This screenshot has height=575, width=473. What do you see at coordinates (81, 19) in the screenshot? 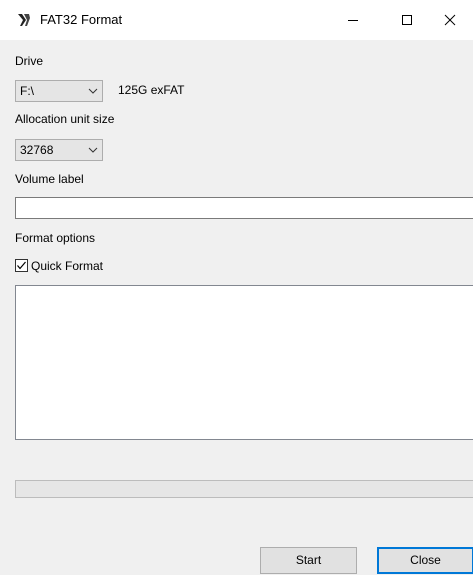
I see `window-title: FAT32 Format` at bounding box center [81, 19].